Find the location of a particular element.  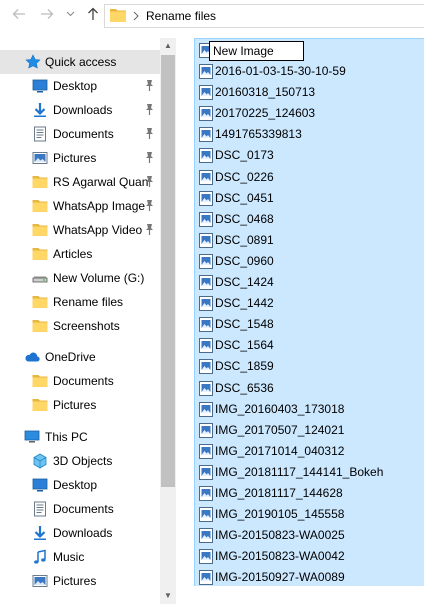

nav-item-screenshots: Screenshots is located at coordinates (80, 326).